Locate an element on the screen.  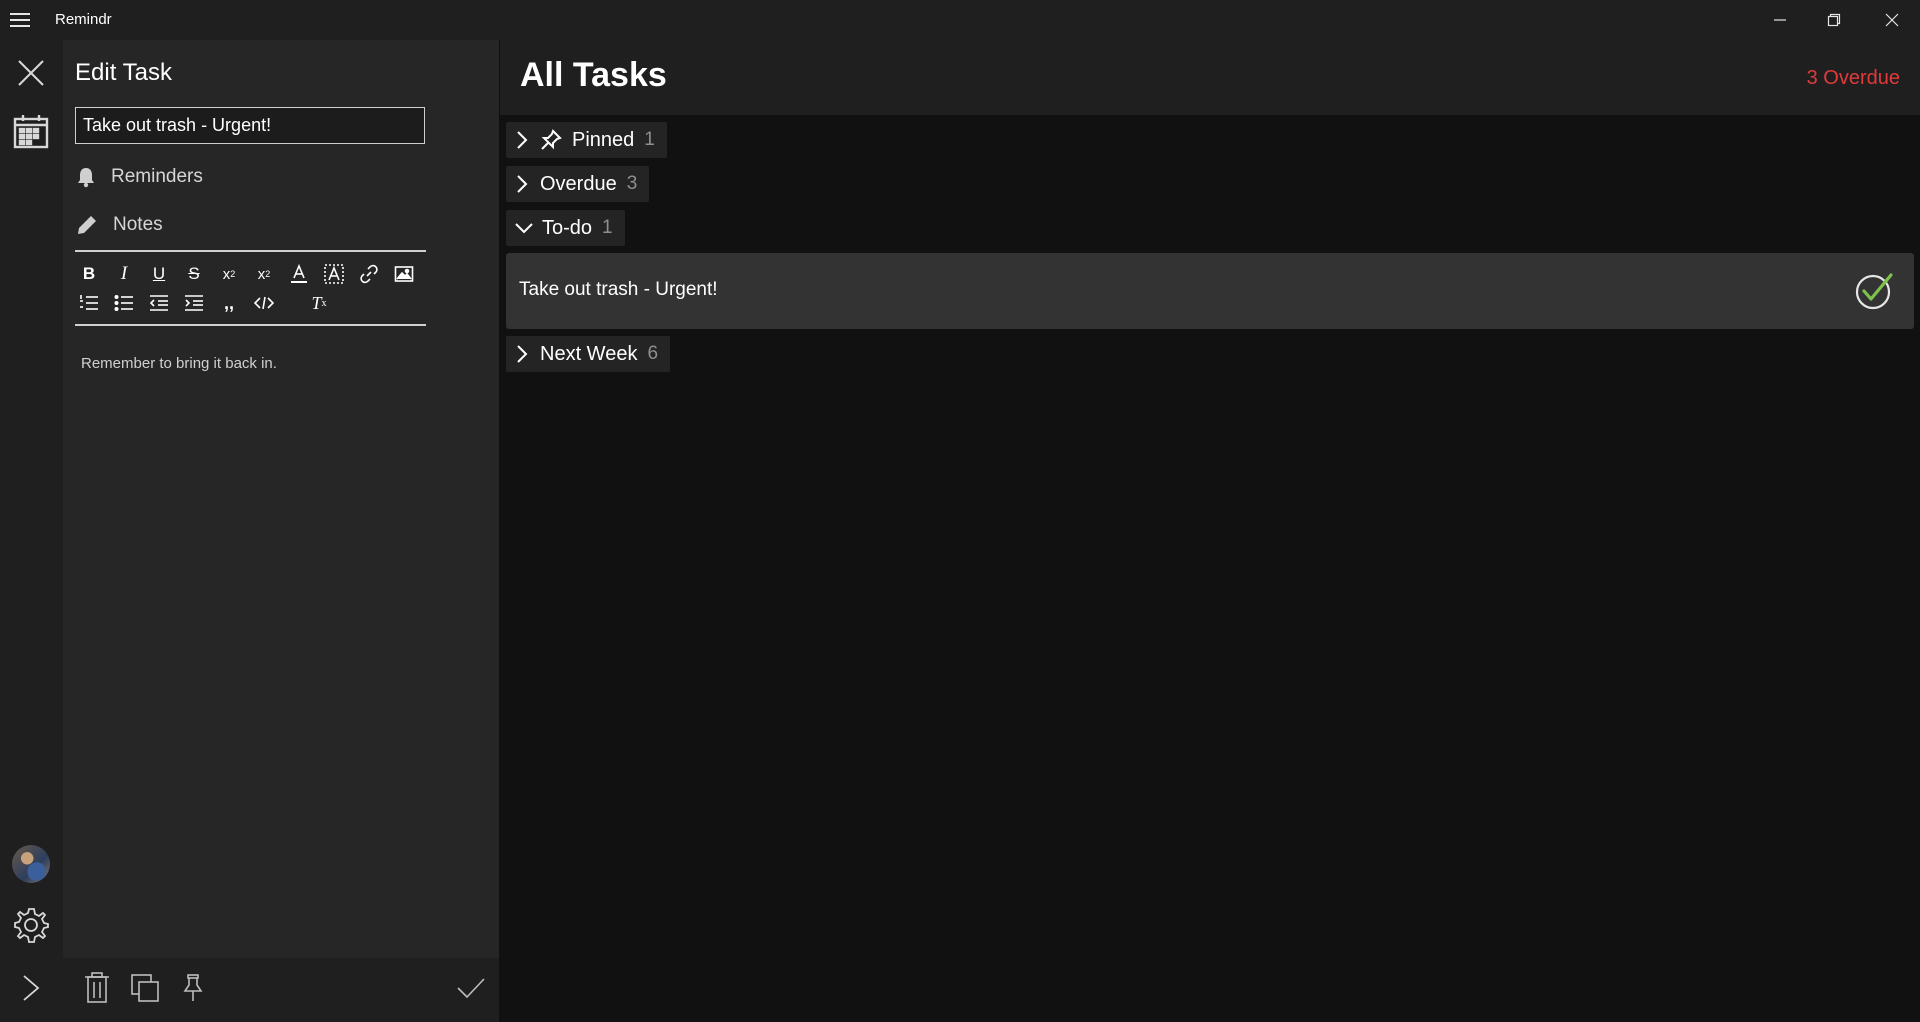
numbered-list-button is located at coordinates (89, 303).